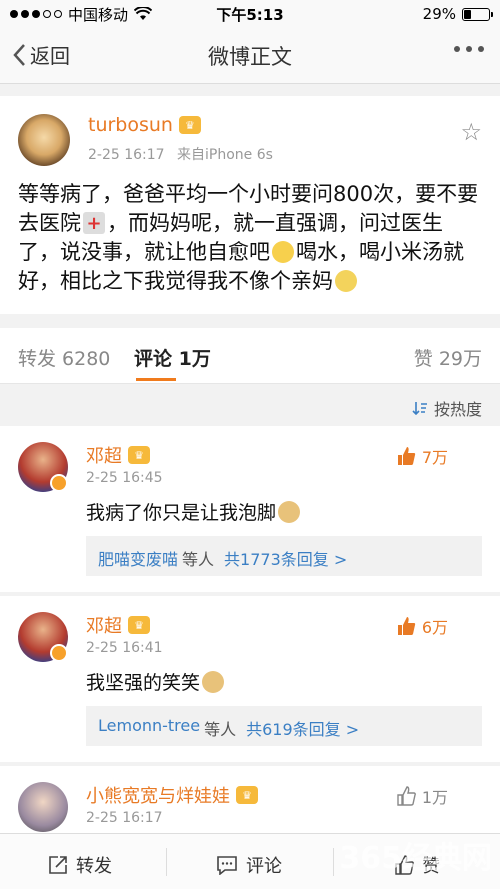  Describe the element at coordinates (143, 683) in the screenshot. I see `comment-text-content: 我坚强的笑笑` at that location.